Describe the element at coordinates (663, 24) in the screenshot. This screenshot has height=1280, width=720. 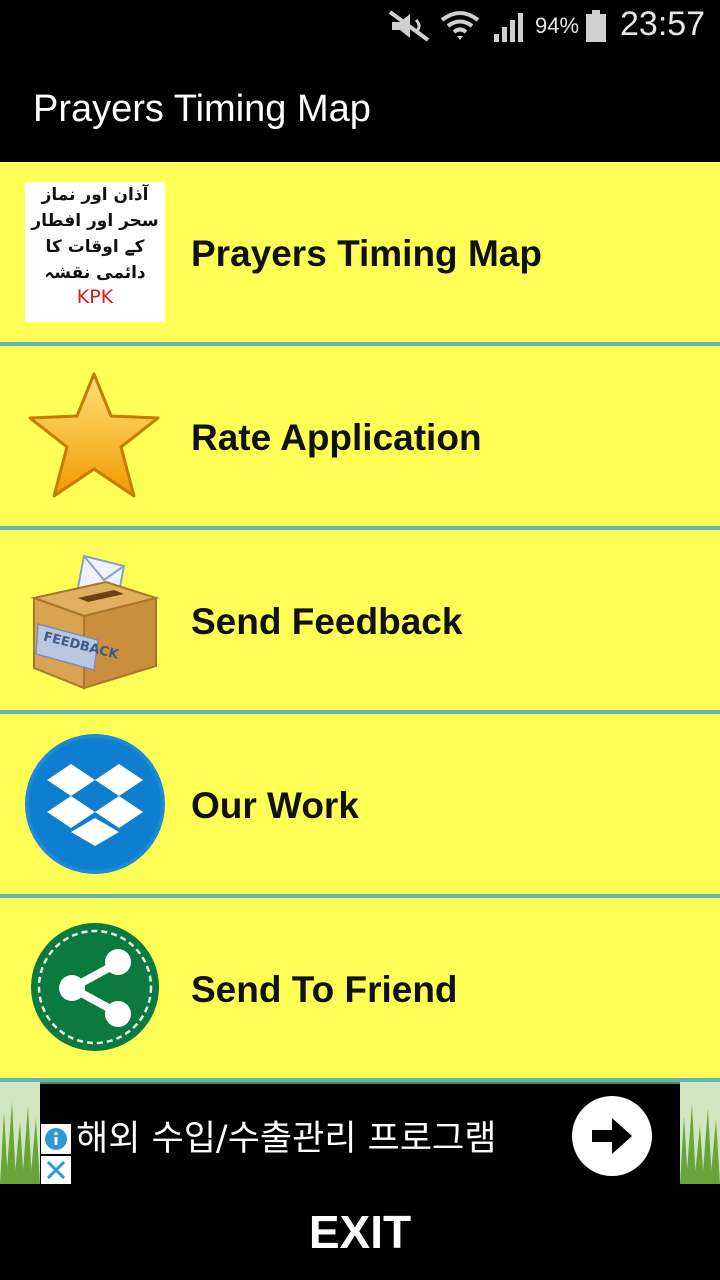
I see `clock: 23:57` at that location.